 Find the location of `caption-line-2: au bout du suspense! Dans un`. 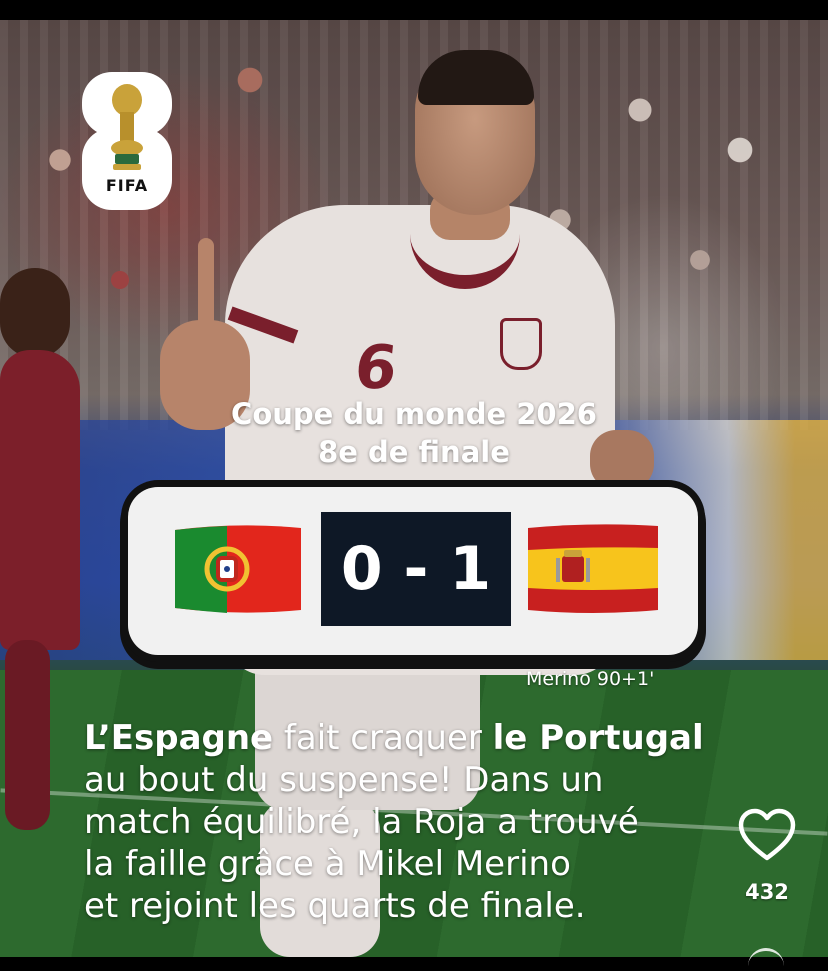

caption-line-2: au bout du suspense! Dans un is located at coordinates (344, 780).